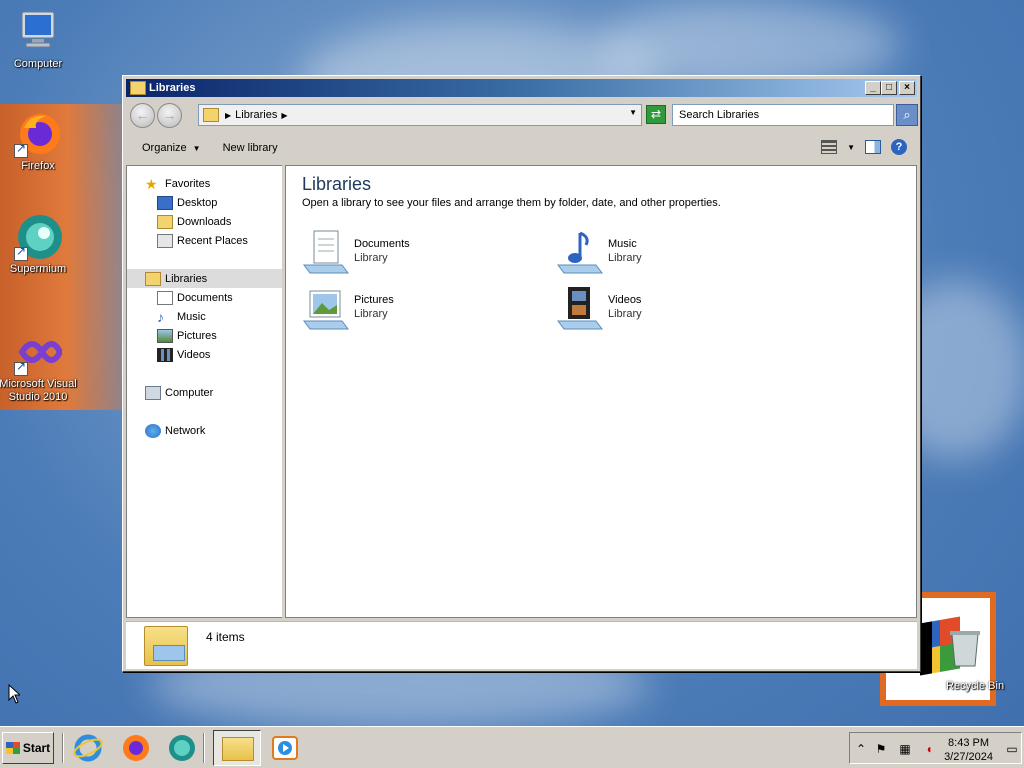  I want to click on nav-music: ♪ Music, so click(181, 316).